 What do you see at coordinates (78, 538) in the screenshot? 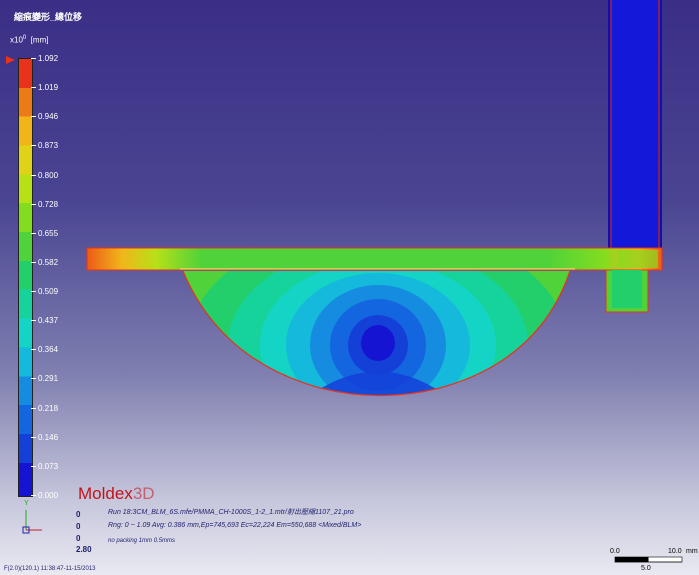
I see `coord-z: 0` at bounding box center [78, 538].